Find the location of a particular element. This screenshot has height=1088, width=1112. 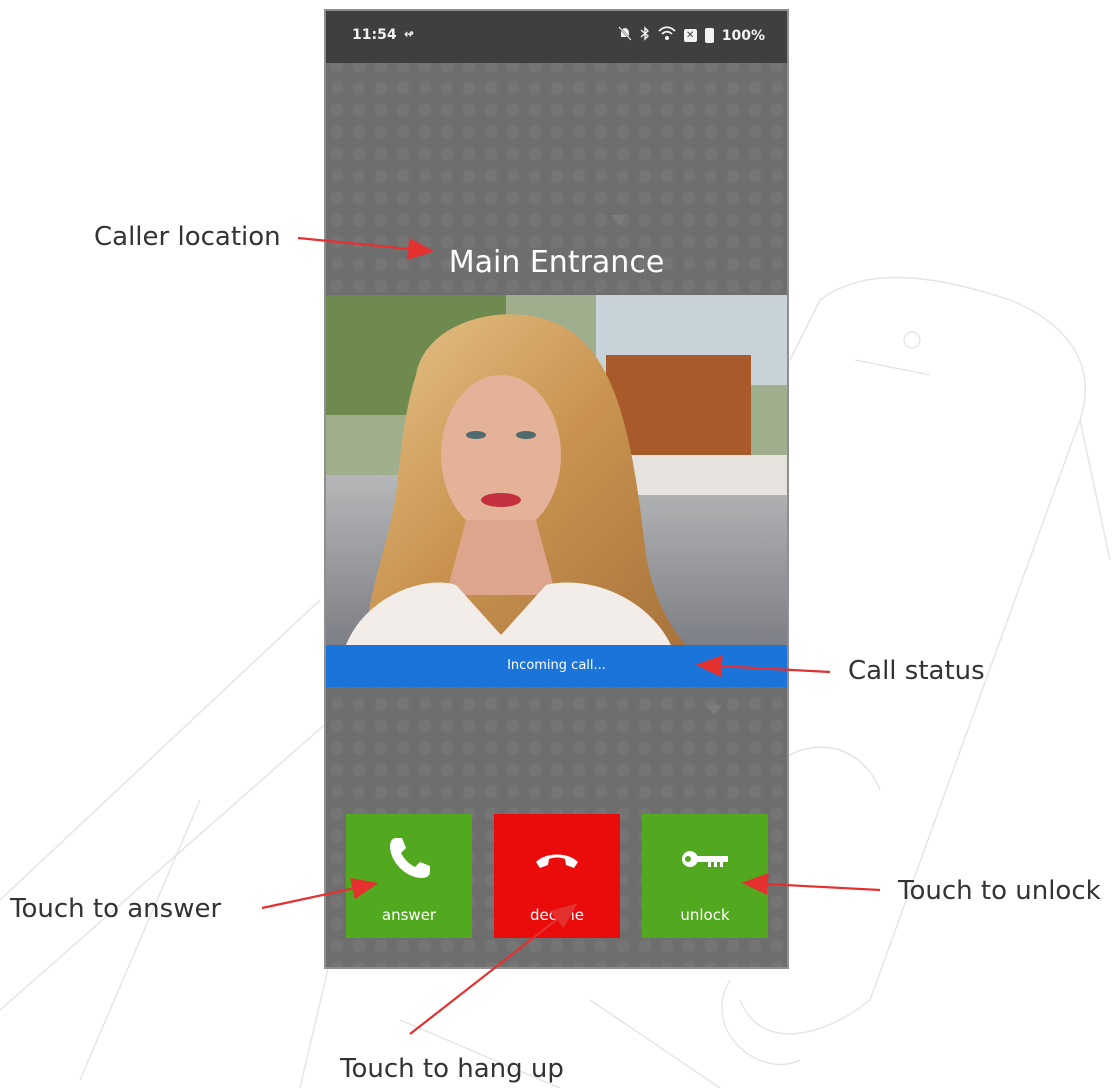

annotation-answer: Touch to answer is located at coordinates (116, 909).